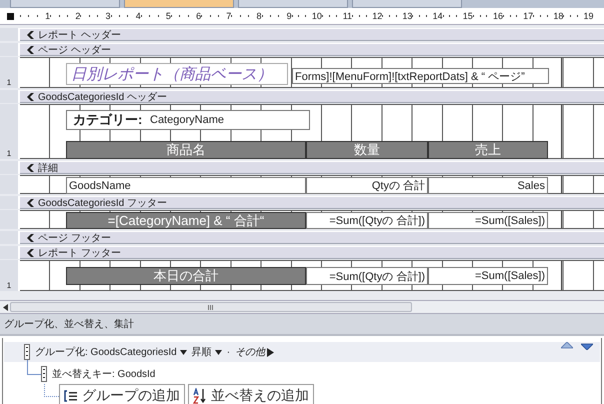  Describe the element at coordinates (558, 16) in the screenshot. I see `ruler-number: 18` at that location.